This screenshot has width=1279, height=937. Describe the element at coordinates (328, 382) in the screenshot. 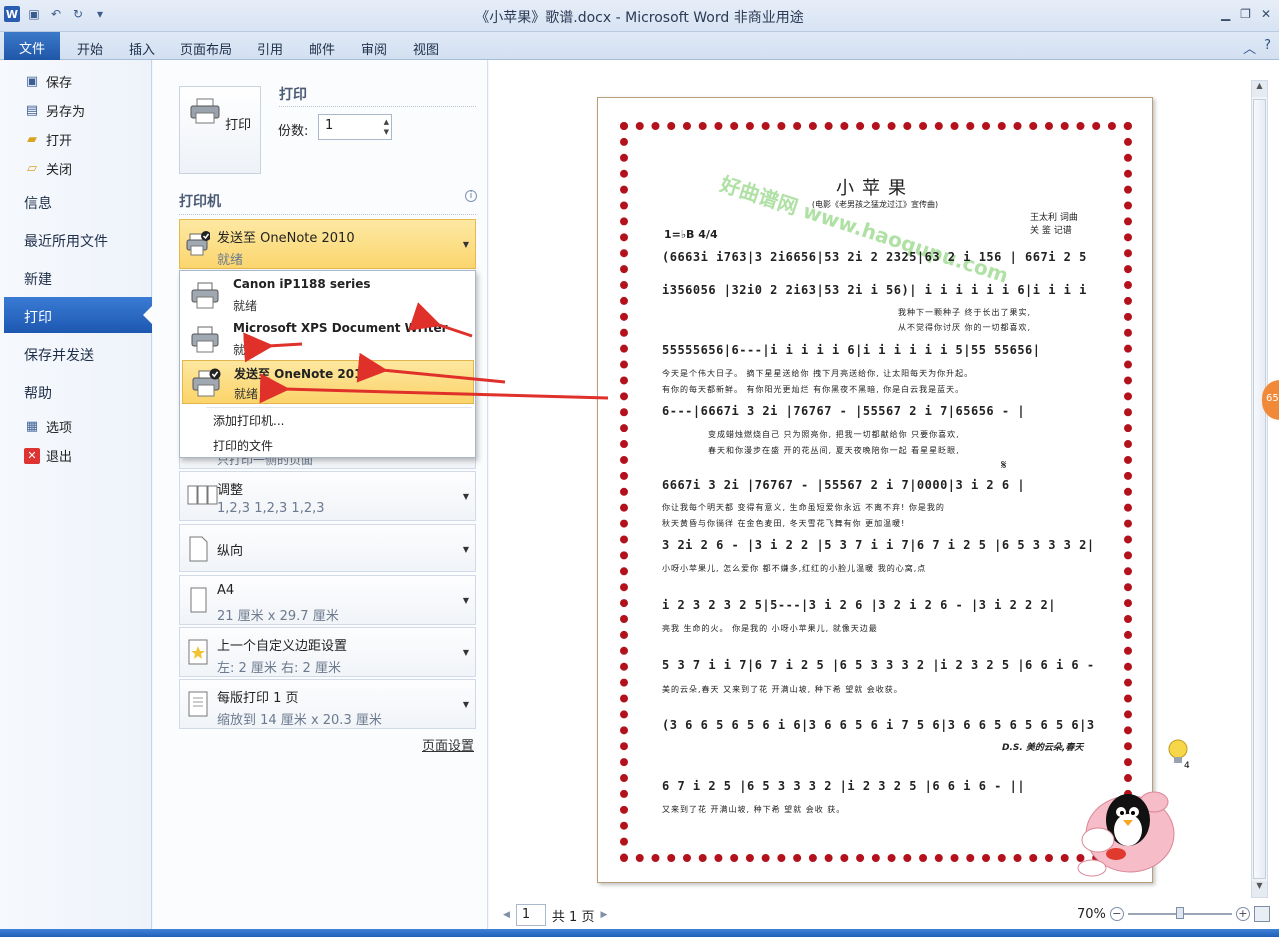

I see `printer-option-onenote: 发送至 OneNote 2010 就绪` at that location.